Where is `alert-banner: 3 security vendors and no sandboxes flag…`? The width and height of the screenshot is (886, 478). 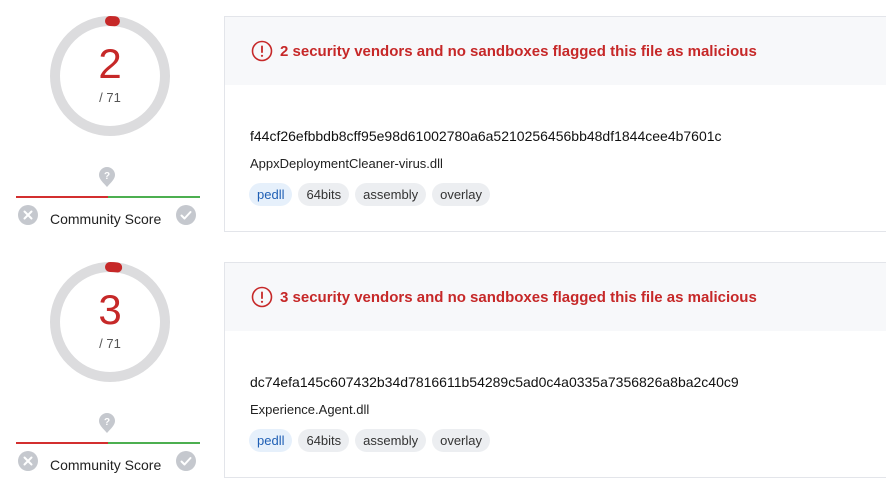
alert-banner: 3 security vendors and no sandboxes flag… is located at coordinates (555, 297).